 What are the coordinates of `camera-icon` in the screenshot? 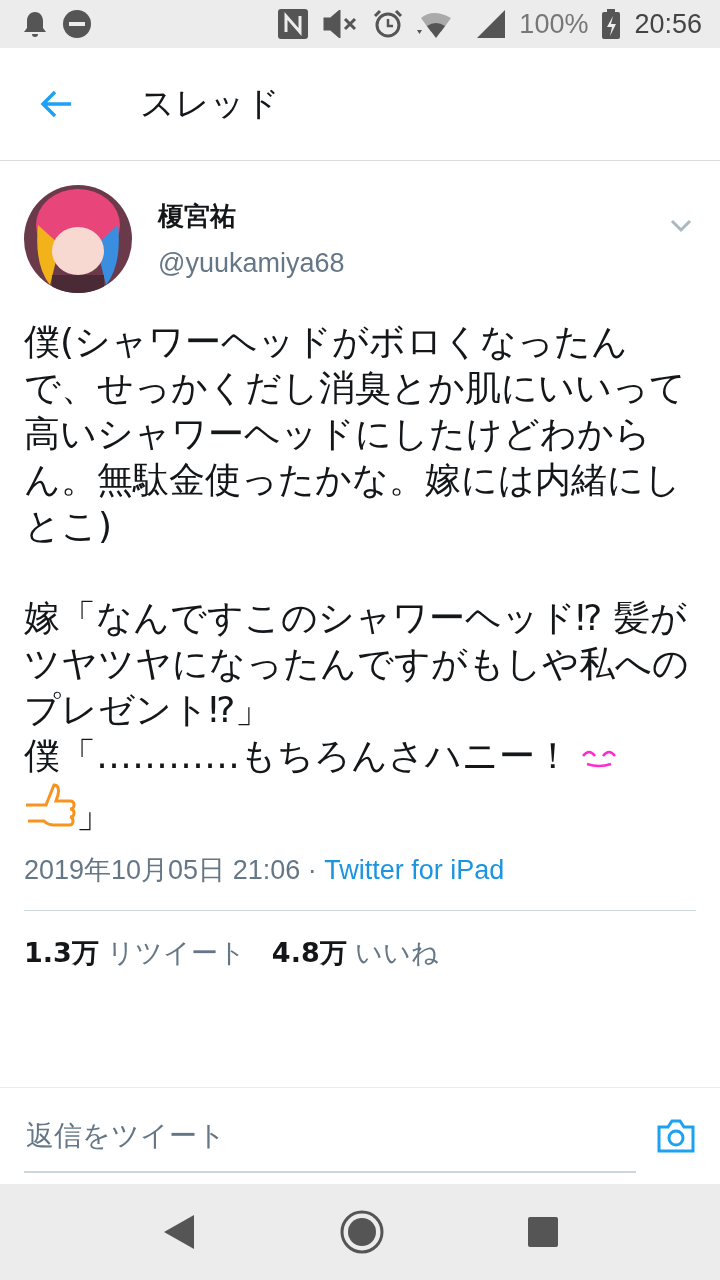 It's located at (676, 1136).